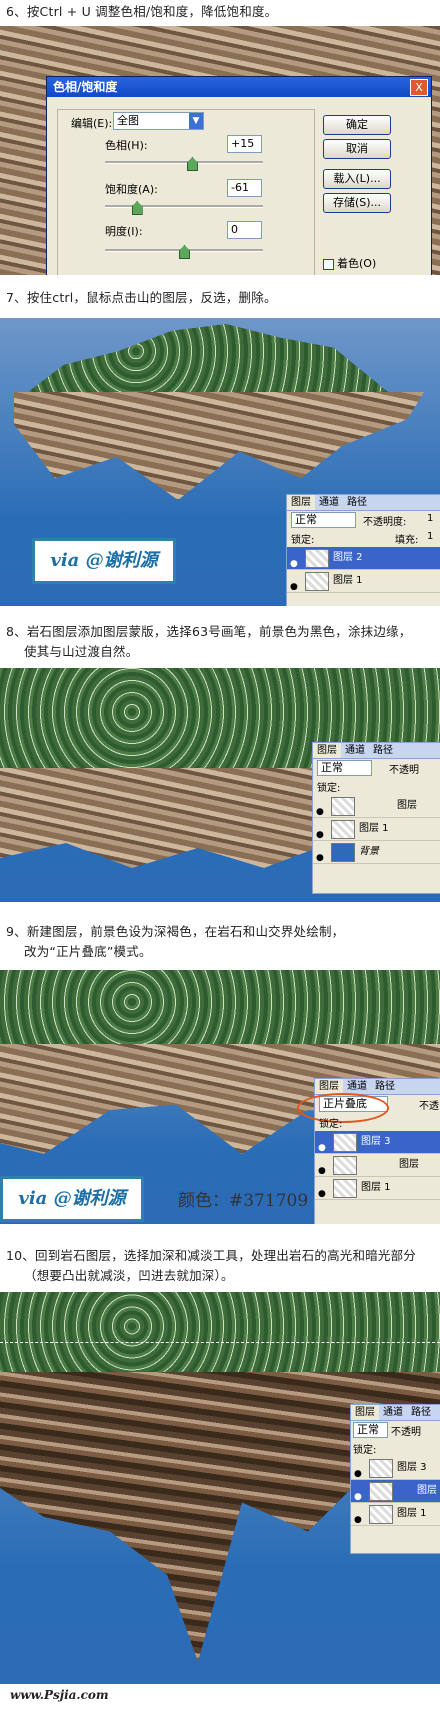 The width and height of the screenshot is (440, 1709). I want to click on layers-panel: 图层 通道 路径 正常 不透明 锁定: ● 图层 ● 图层 1 ● 背景, so click(376, 818).